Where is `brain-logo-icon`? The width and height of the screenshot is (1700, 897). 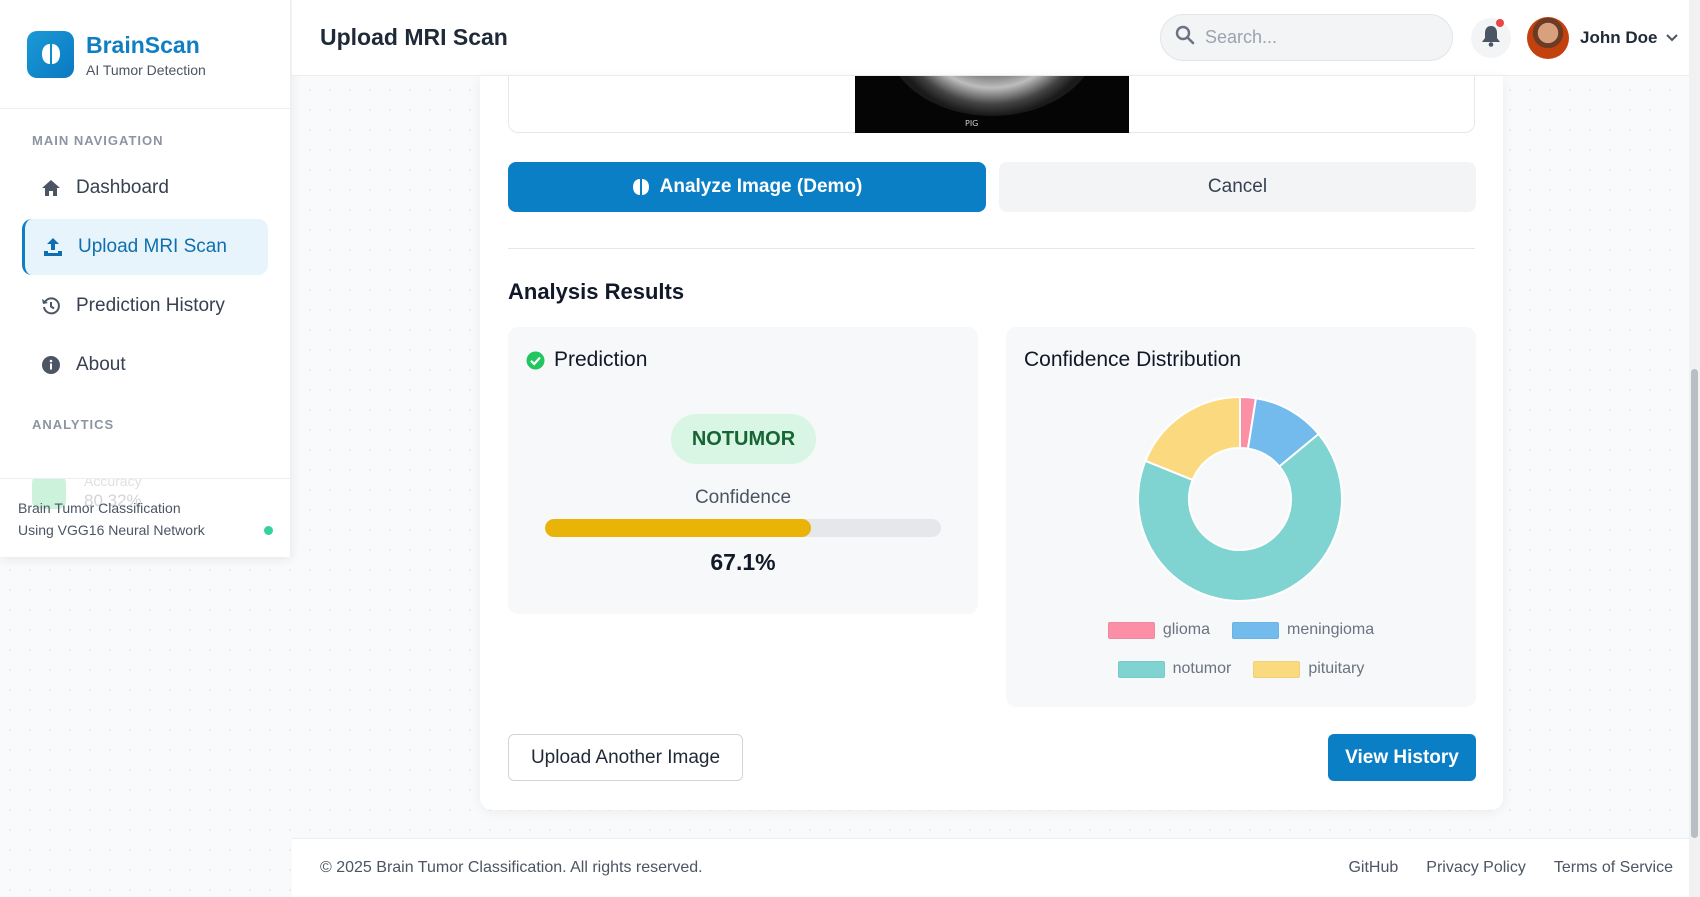 brain-logo-icon is located at coordinates (50, 54).